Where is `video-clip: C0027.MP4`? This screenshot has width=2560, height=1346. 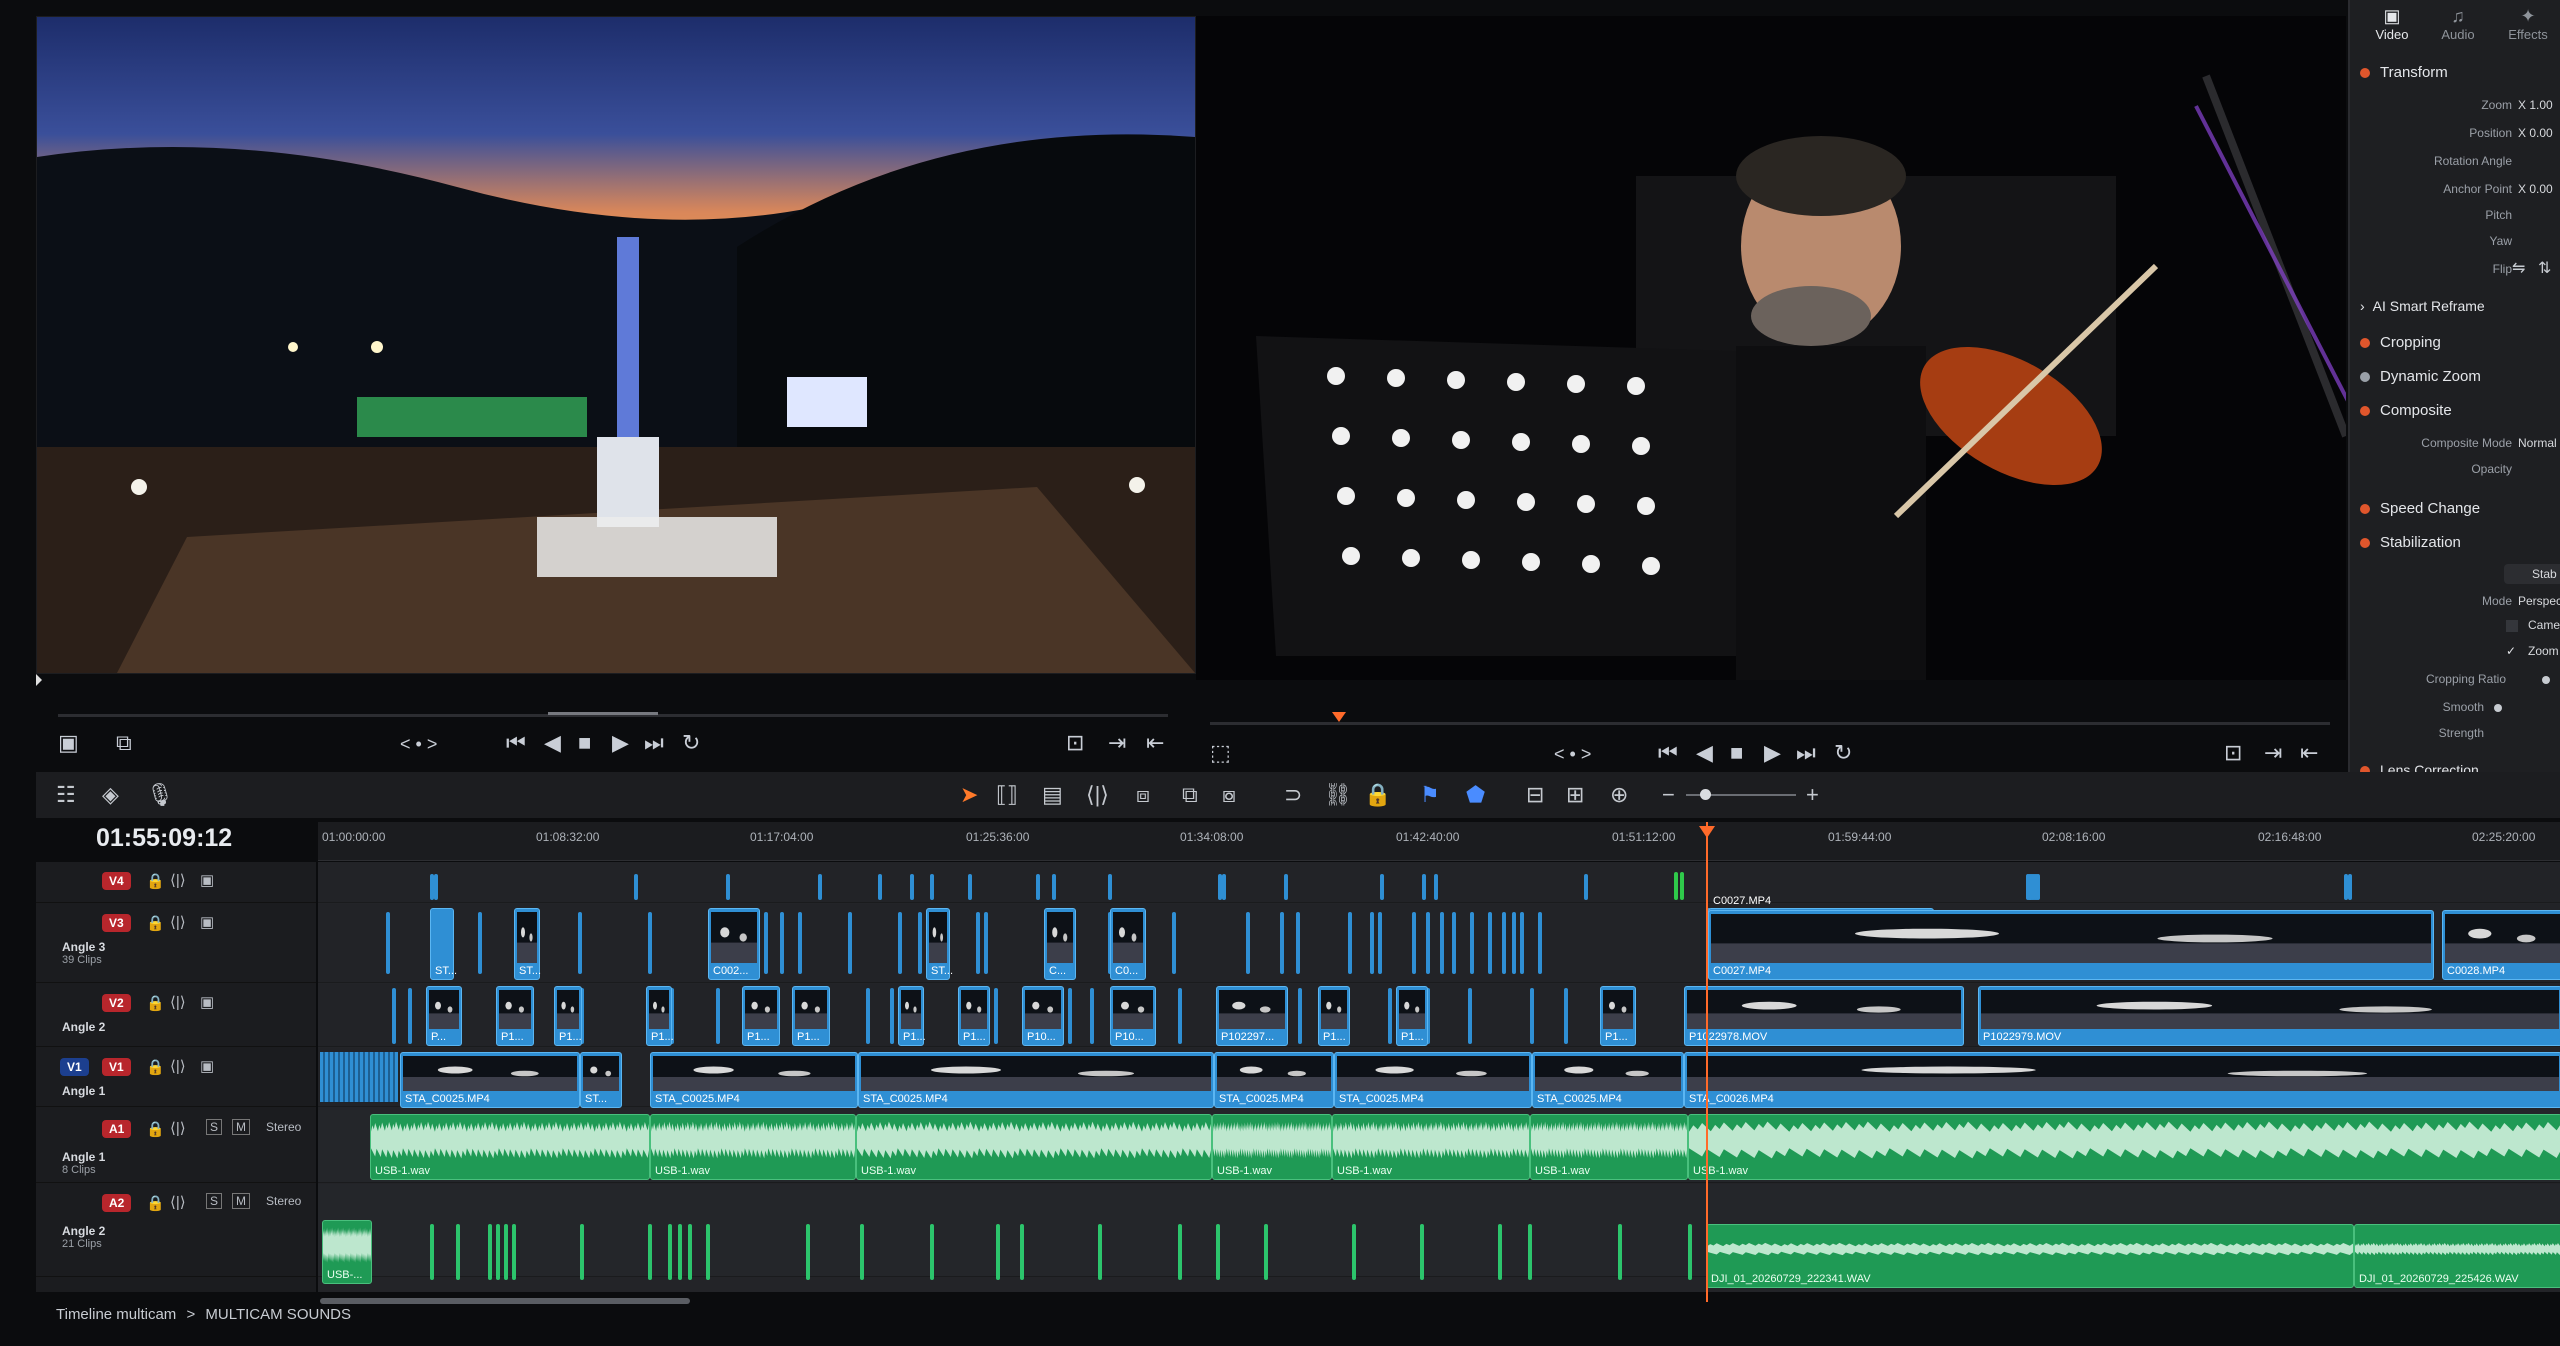 video-clip: C0027.MP4 is located at coordinates (2071, 945).